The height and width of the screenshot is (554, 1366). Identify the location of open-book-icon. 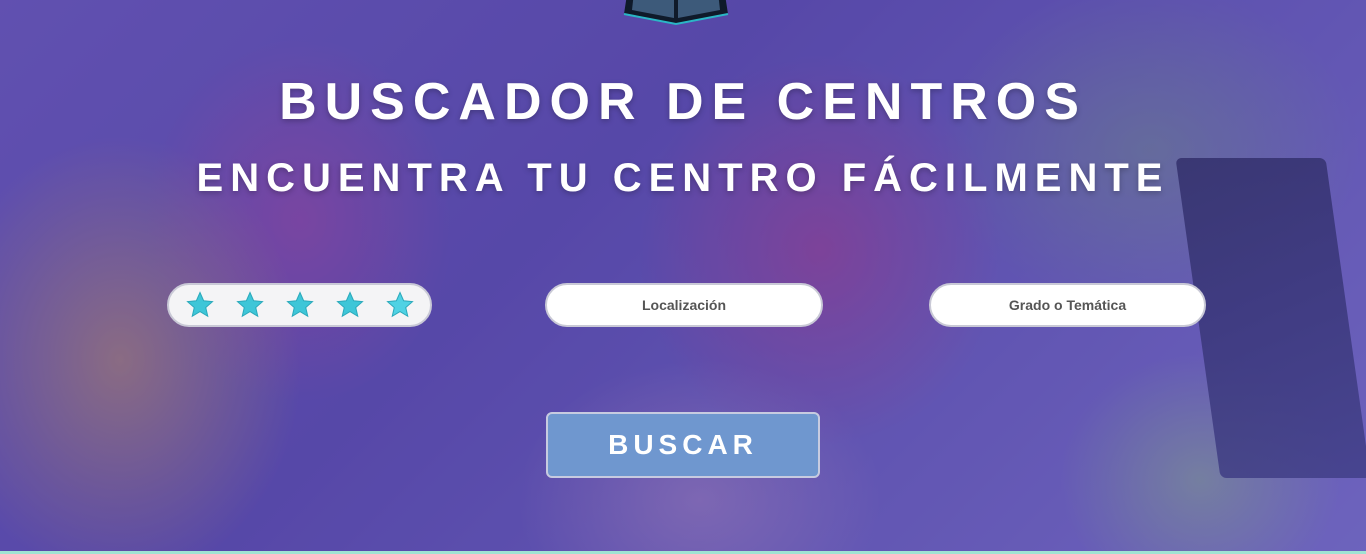
(676, 13).